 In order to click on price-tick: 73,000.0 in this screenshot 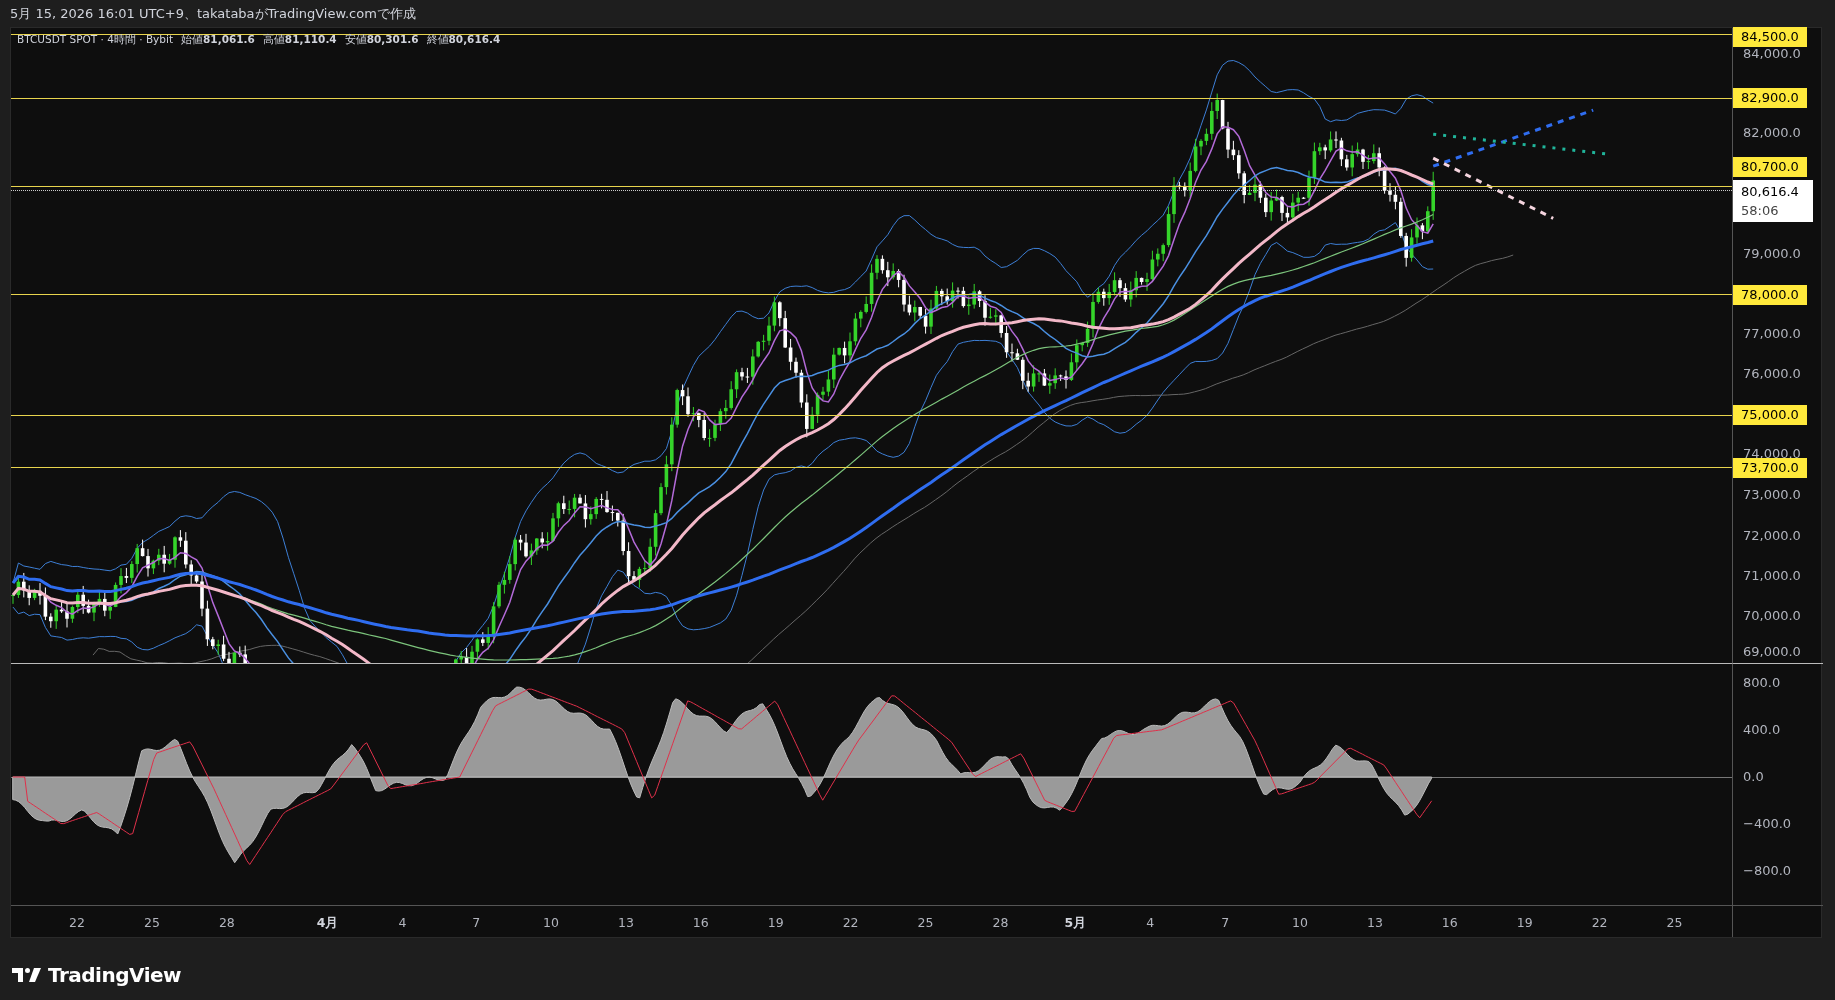, I will do `click(1772, 495)`.